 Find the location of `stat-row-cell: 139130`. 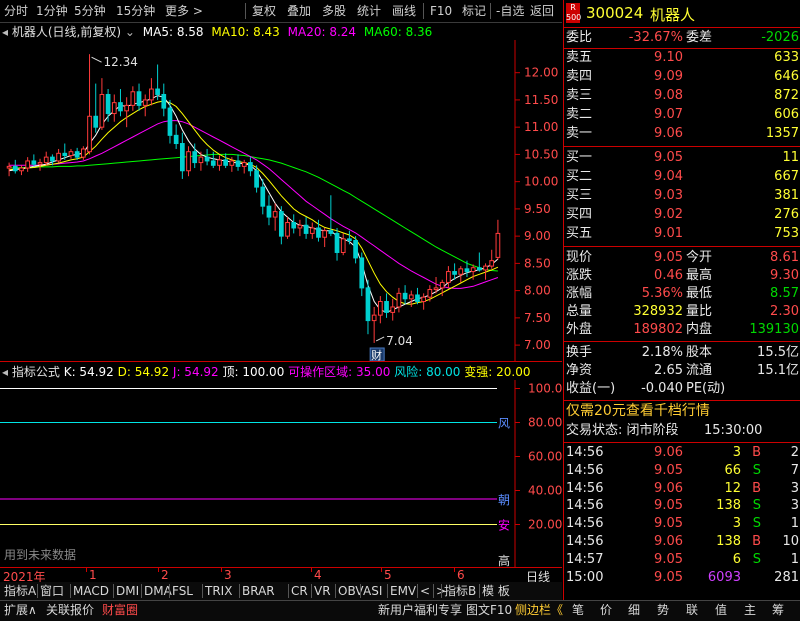

stat-row-cell: 139130 is located at coordinates (774, 329).